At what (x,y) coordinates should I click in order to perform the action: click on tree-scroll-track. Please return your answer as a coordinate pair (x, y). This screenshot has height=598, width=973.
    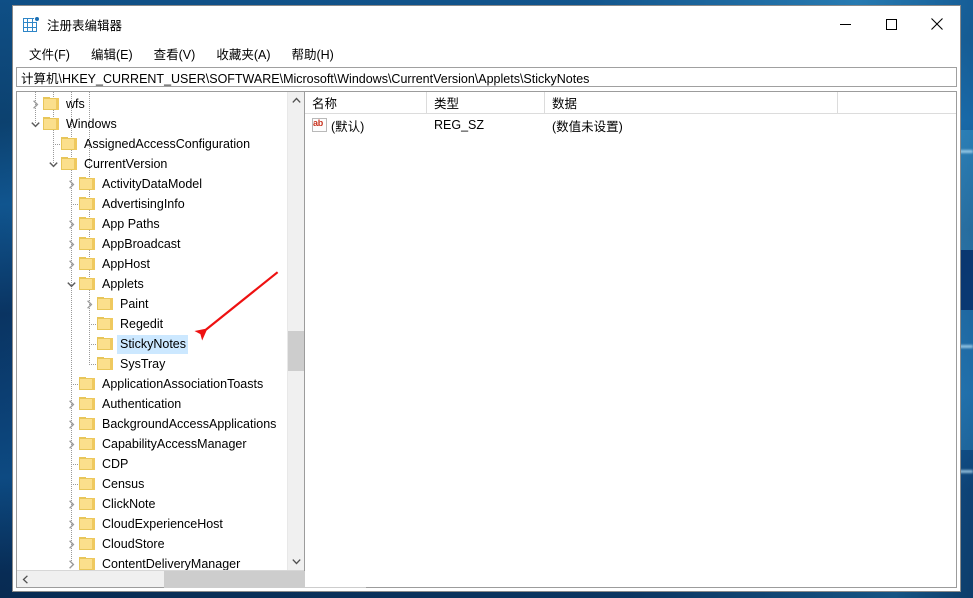
    Looking at the image, I should click on (296, 331).